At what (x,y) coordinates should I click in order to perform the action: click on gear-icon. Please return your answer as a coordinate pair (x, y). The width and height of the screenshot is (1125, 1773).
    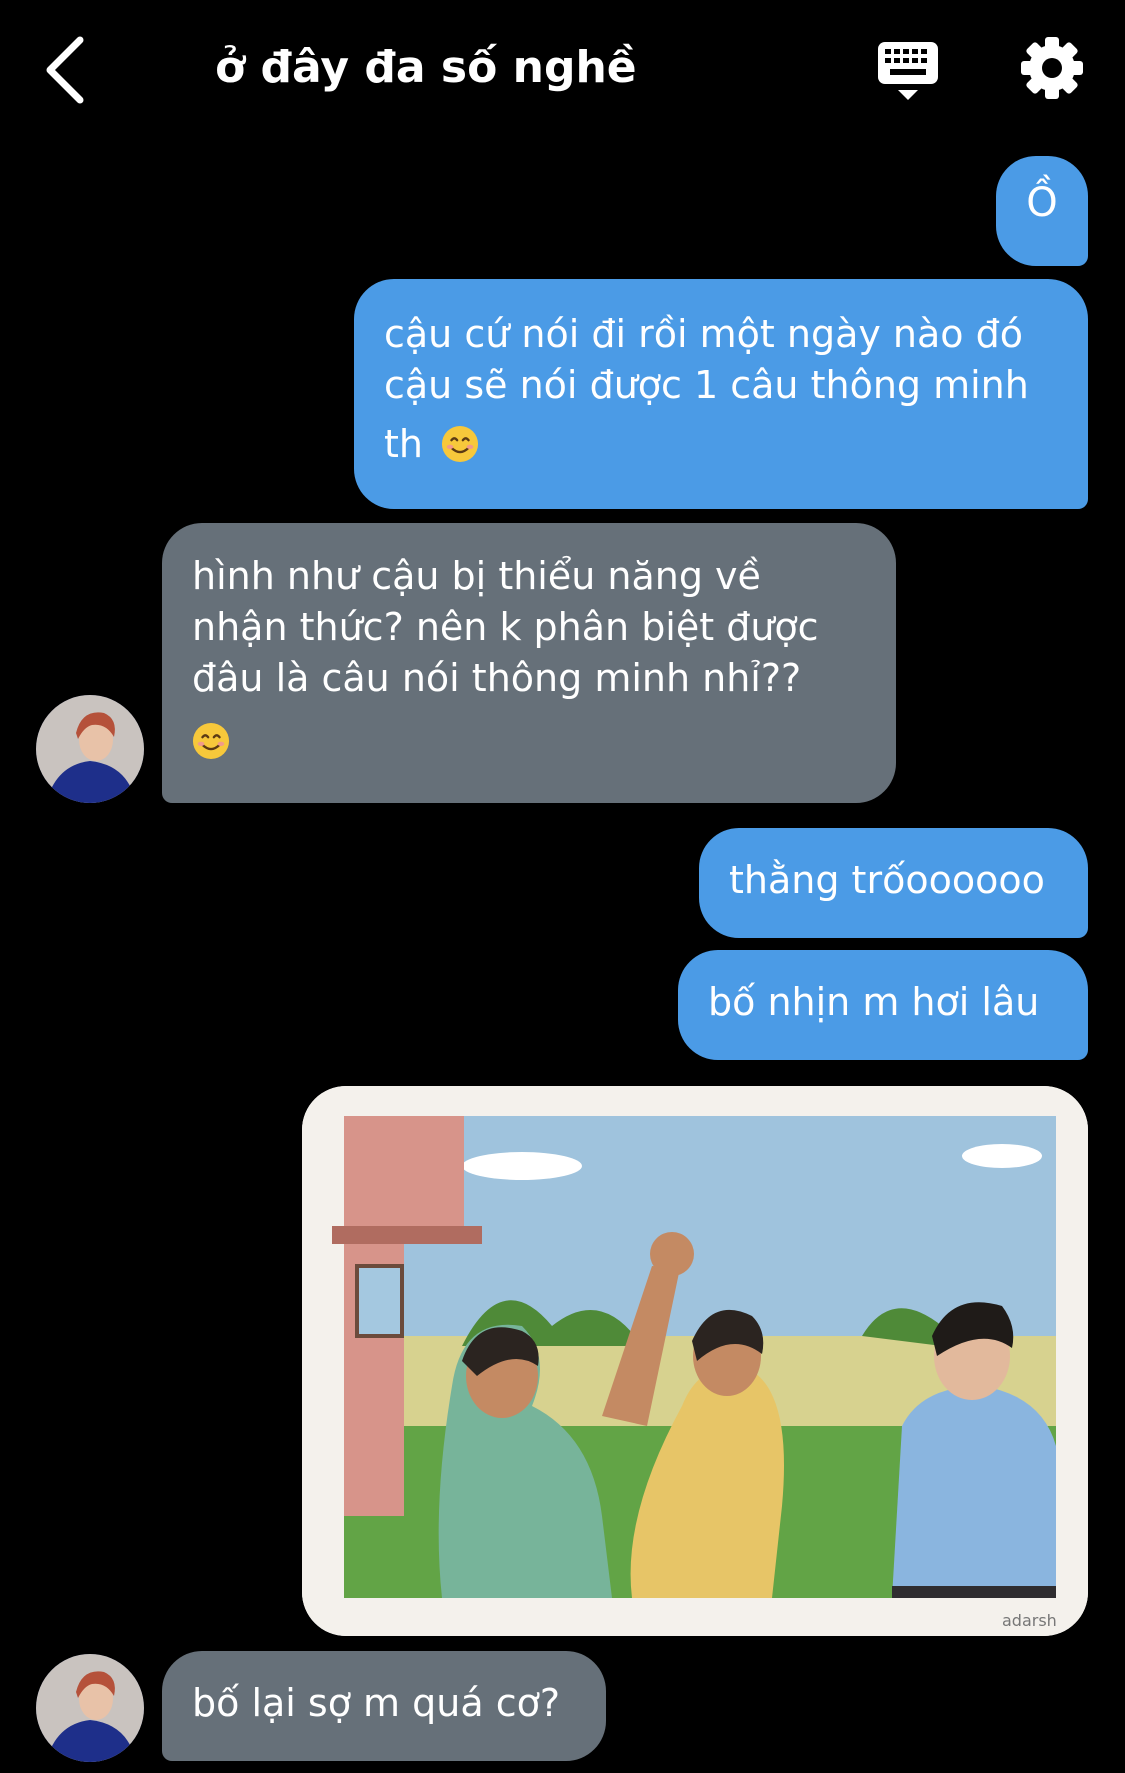
    Looking at the image, I should click on (1052, 68).